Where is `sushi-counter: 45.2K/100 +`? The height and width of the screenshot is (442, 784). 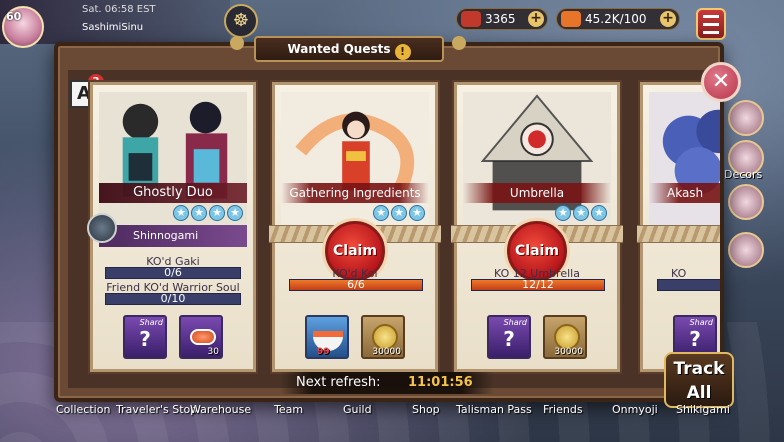
sushi-counter: 45.2K/100 + is located at coordinates (618, 19).